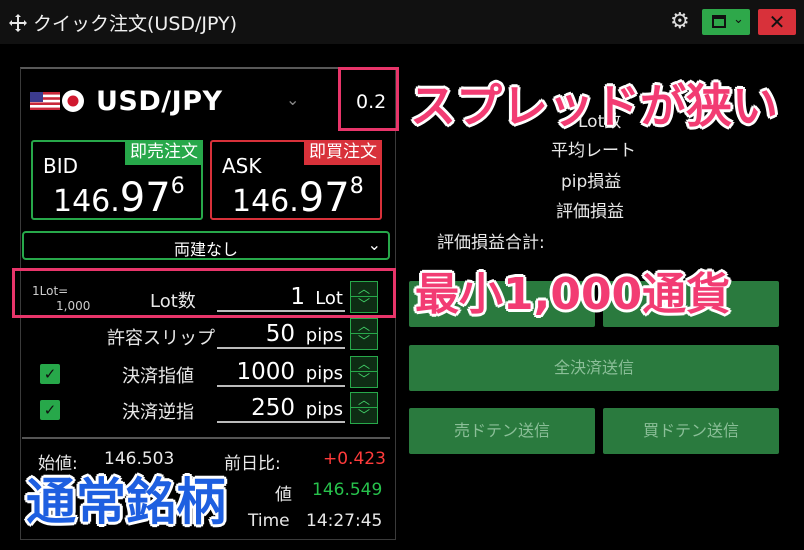 This screenshot has height=550, width=804. What do you see at coordinates (50, 410) in the screenshot?
I see `stop-checkbox: ✓` at bounding box center [50, 410].